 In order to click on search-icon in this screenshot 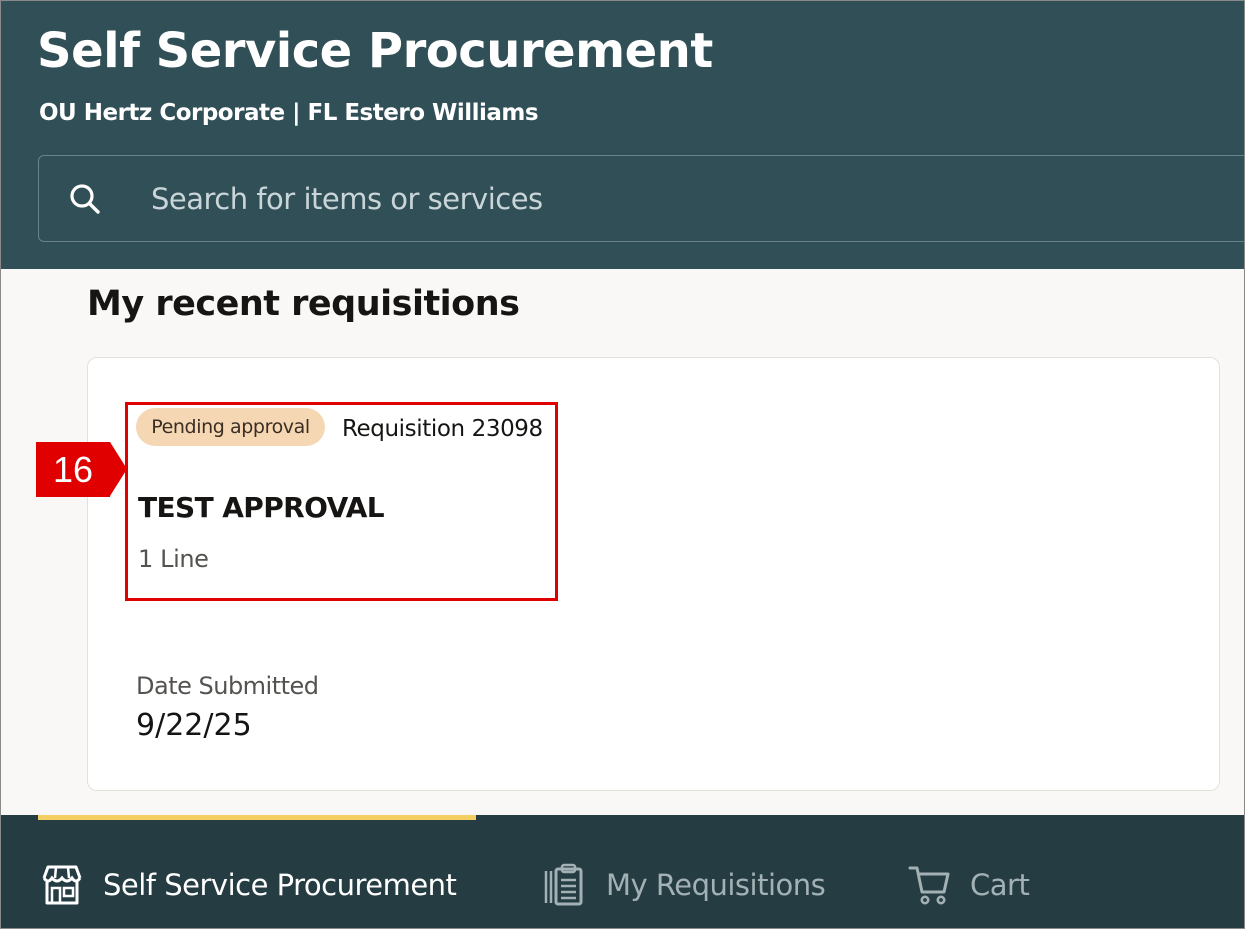, I will do `click(85, 199)`.